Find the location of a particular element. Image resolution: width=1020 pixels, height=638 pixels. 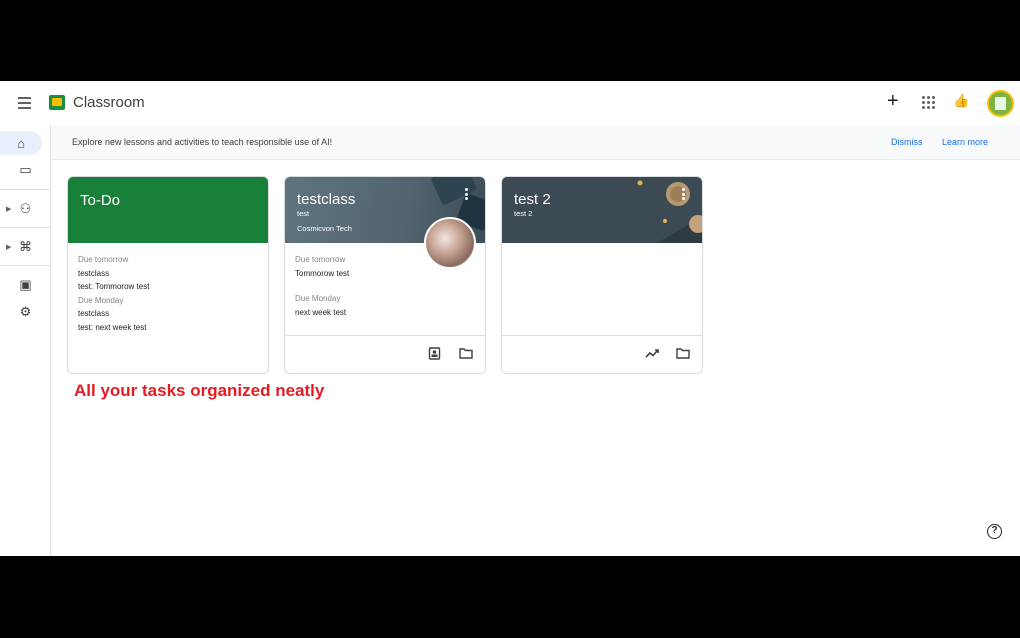

google-apps-icon is located at coordinates (928, 102).